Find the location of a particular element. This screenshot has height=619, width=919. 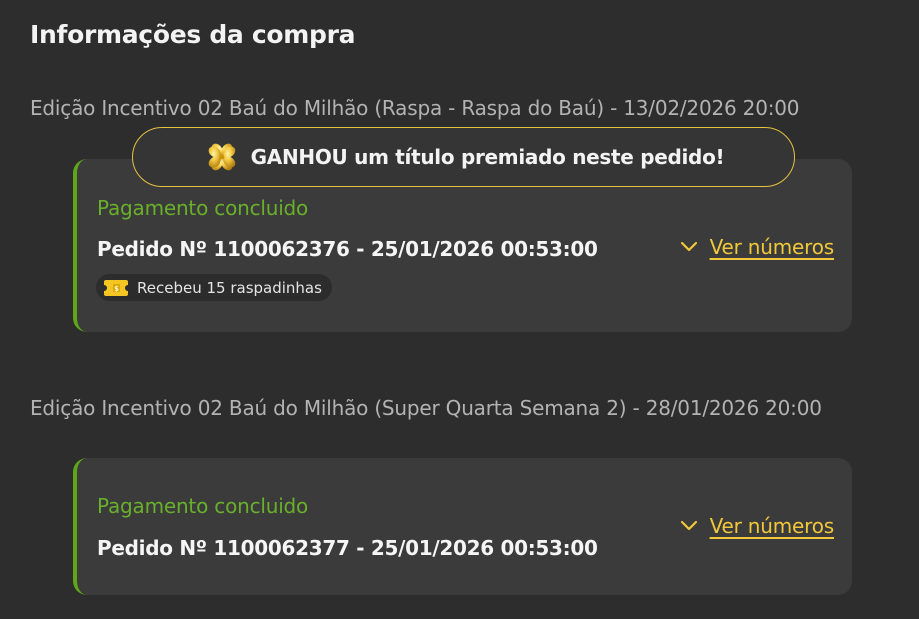

ticket-icon: $ is located at coordinates (116, 287).